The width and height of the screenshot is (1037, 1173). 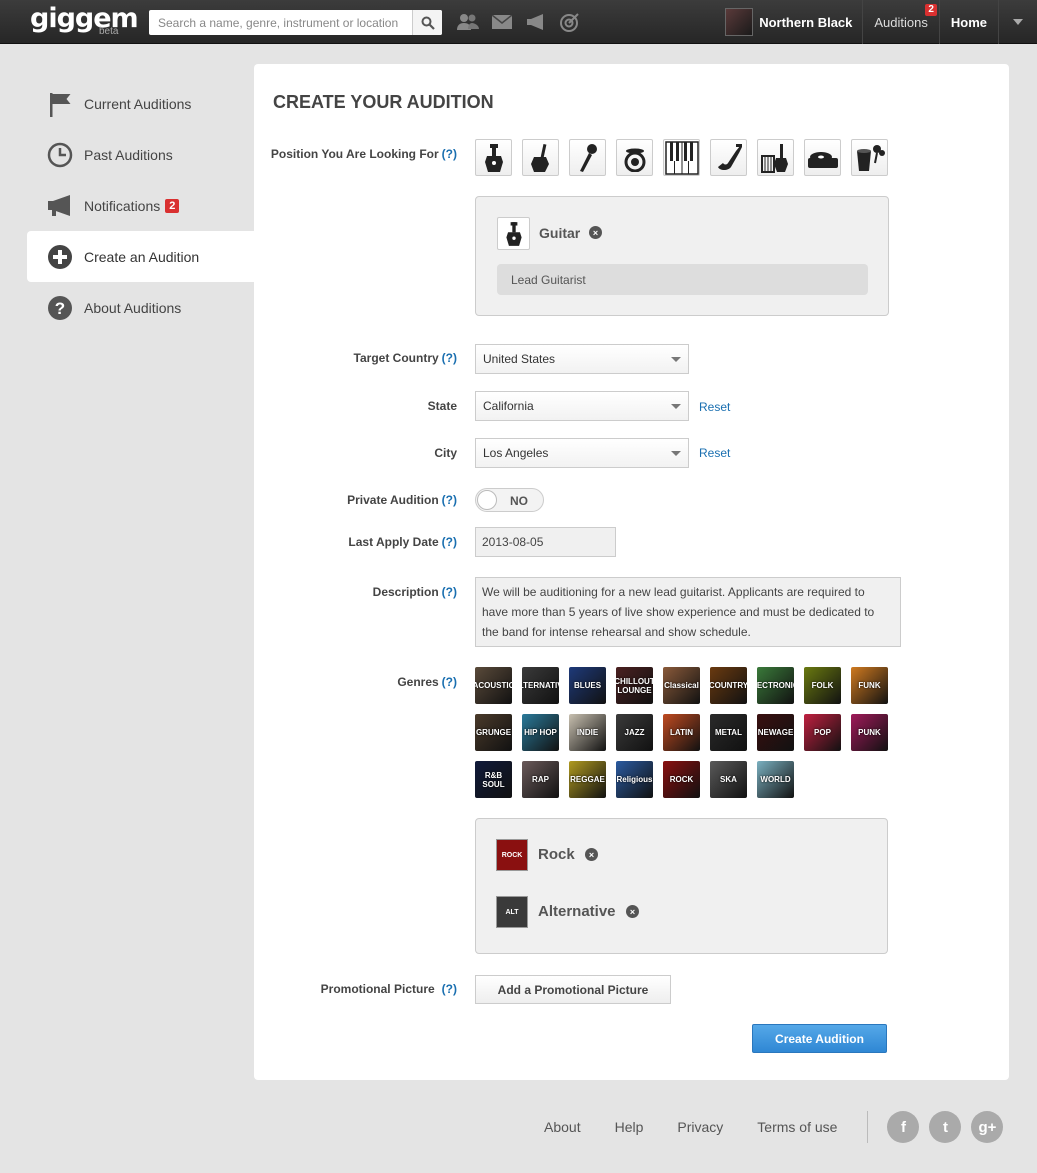 What do you see at coordinates (819, 1038) in the screenshot?
I see `create-audition-button: Create Audition` at bounding box center [819, 1038].